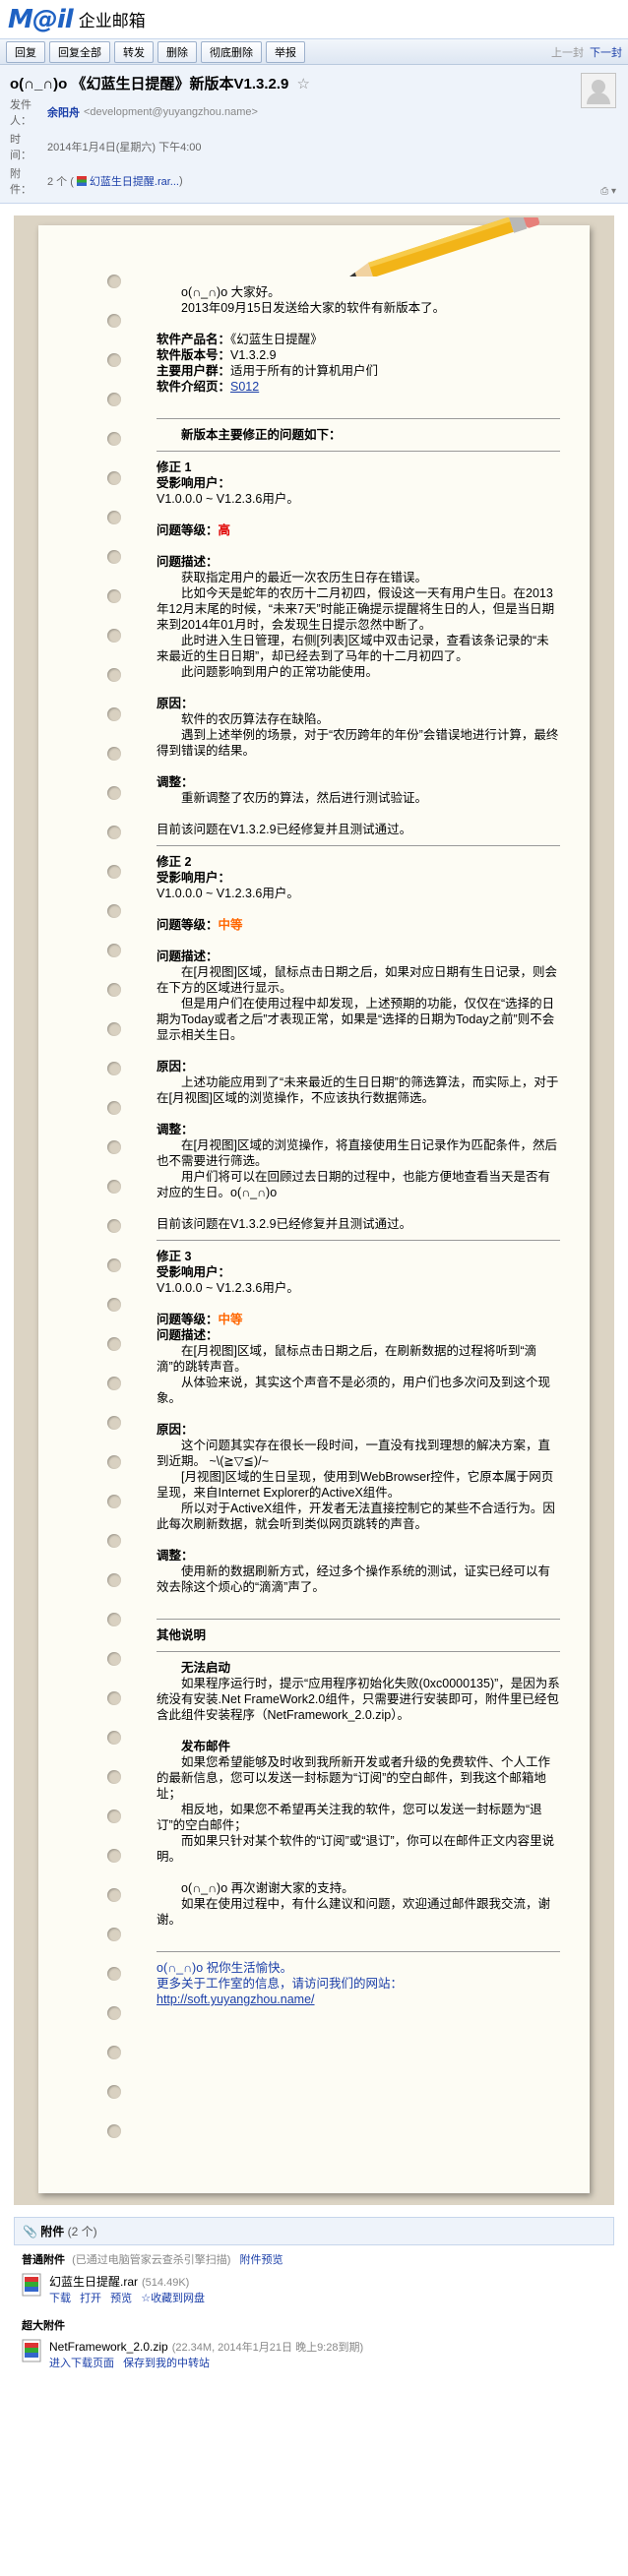 Image resolution: width=628 pixels, height=2576 pixels. I want to click on open-link: 打开, so click(91, 2298).